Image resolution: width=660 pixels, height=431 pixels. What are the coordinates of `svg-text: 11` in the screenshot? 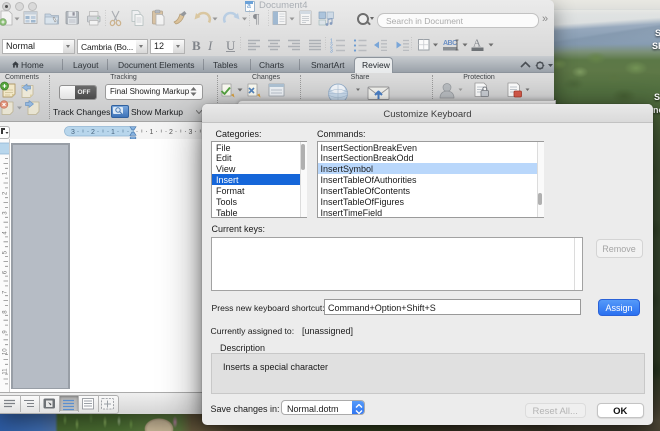 It's located at (6, 371).